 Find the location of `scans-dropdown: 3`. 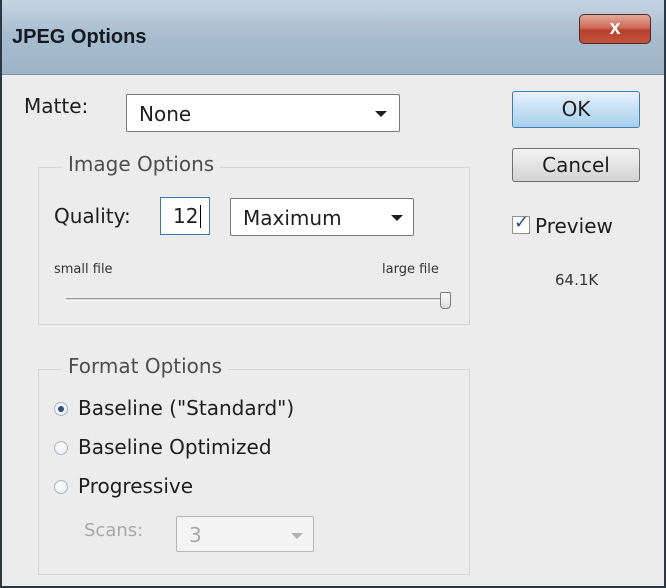

scans-dropdown: 3 is located at coordinates (245, 534).